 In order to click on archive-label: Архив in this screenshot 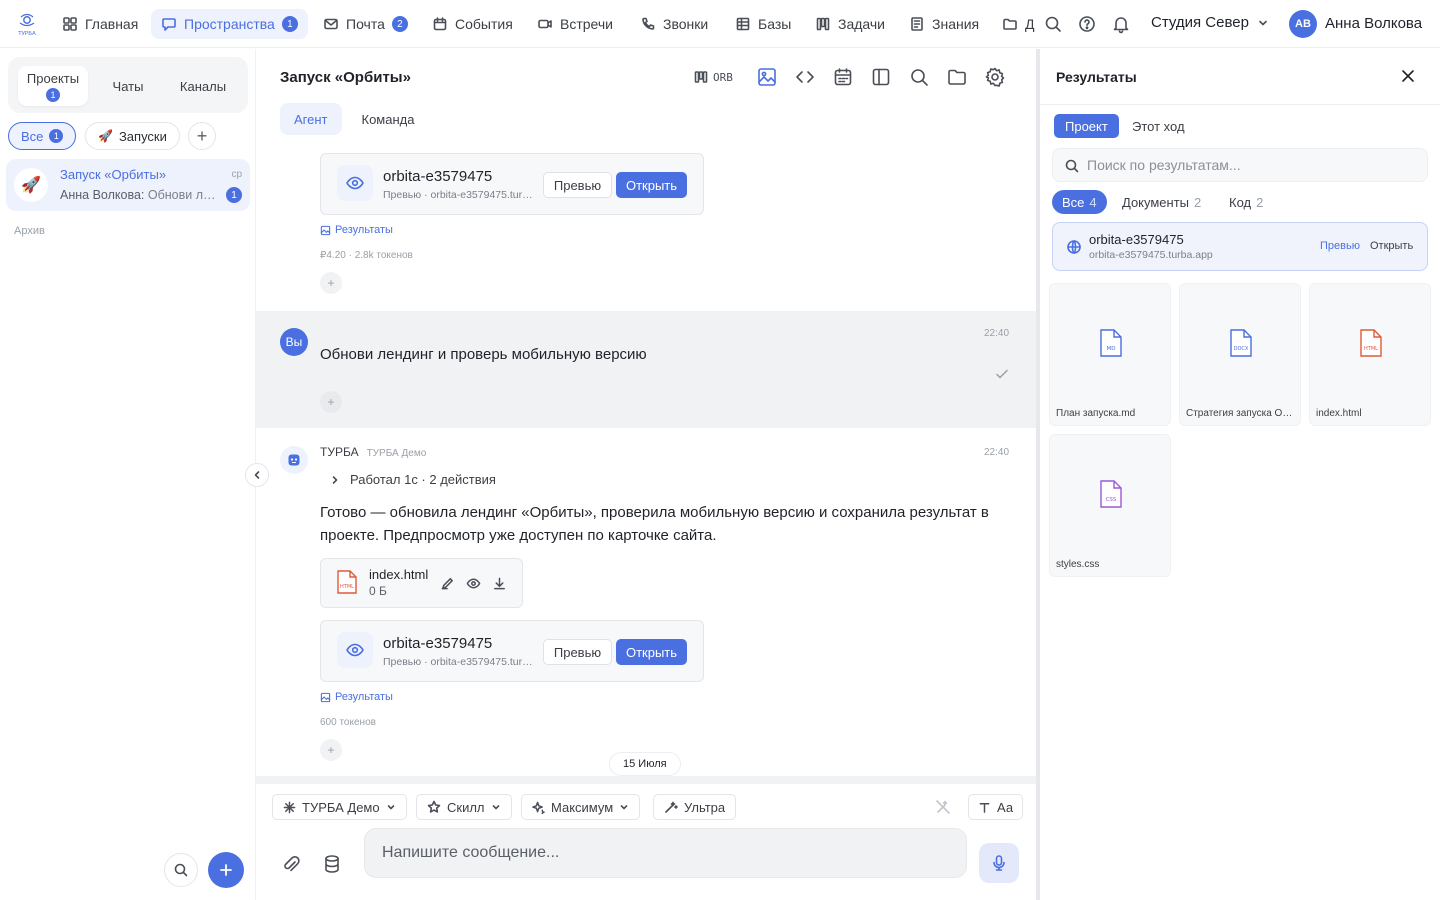, I will do `click(29, 231)`.